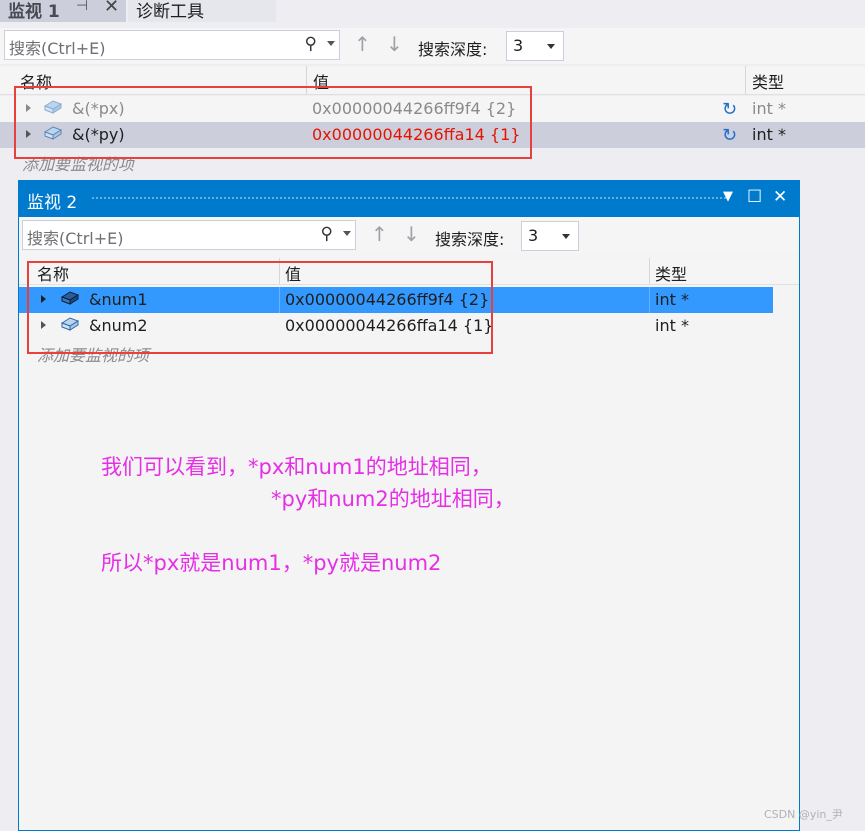 This screenshot has width=865, height=831. What do you see at coordinates (271, 563) in the screenshot?
I see `annotation-line3: 所以*px就是num1，*py就是num2` at bounding box center [271, 563].